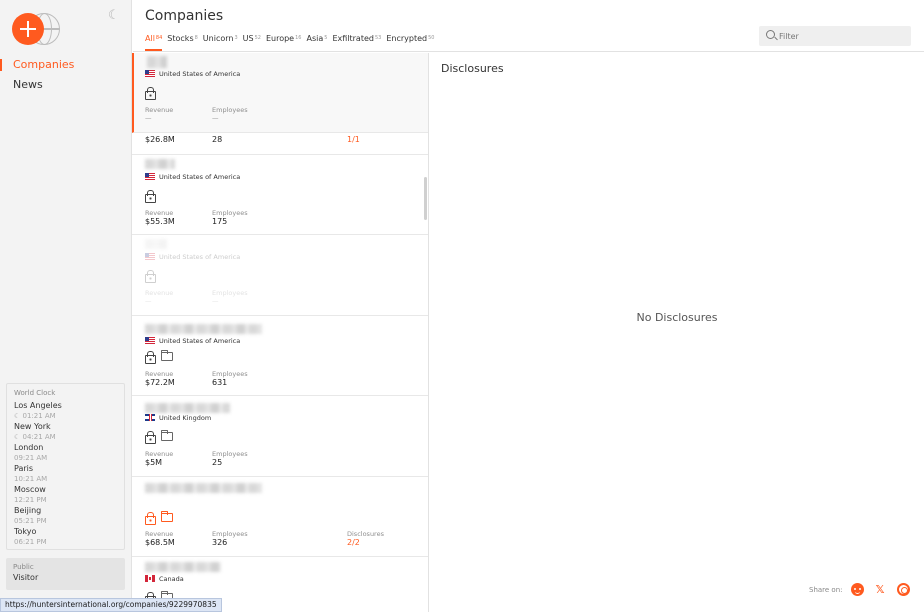  I want to click on list-scrollbar, so click(425, 198).